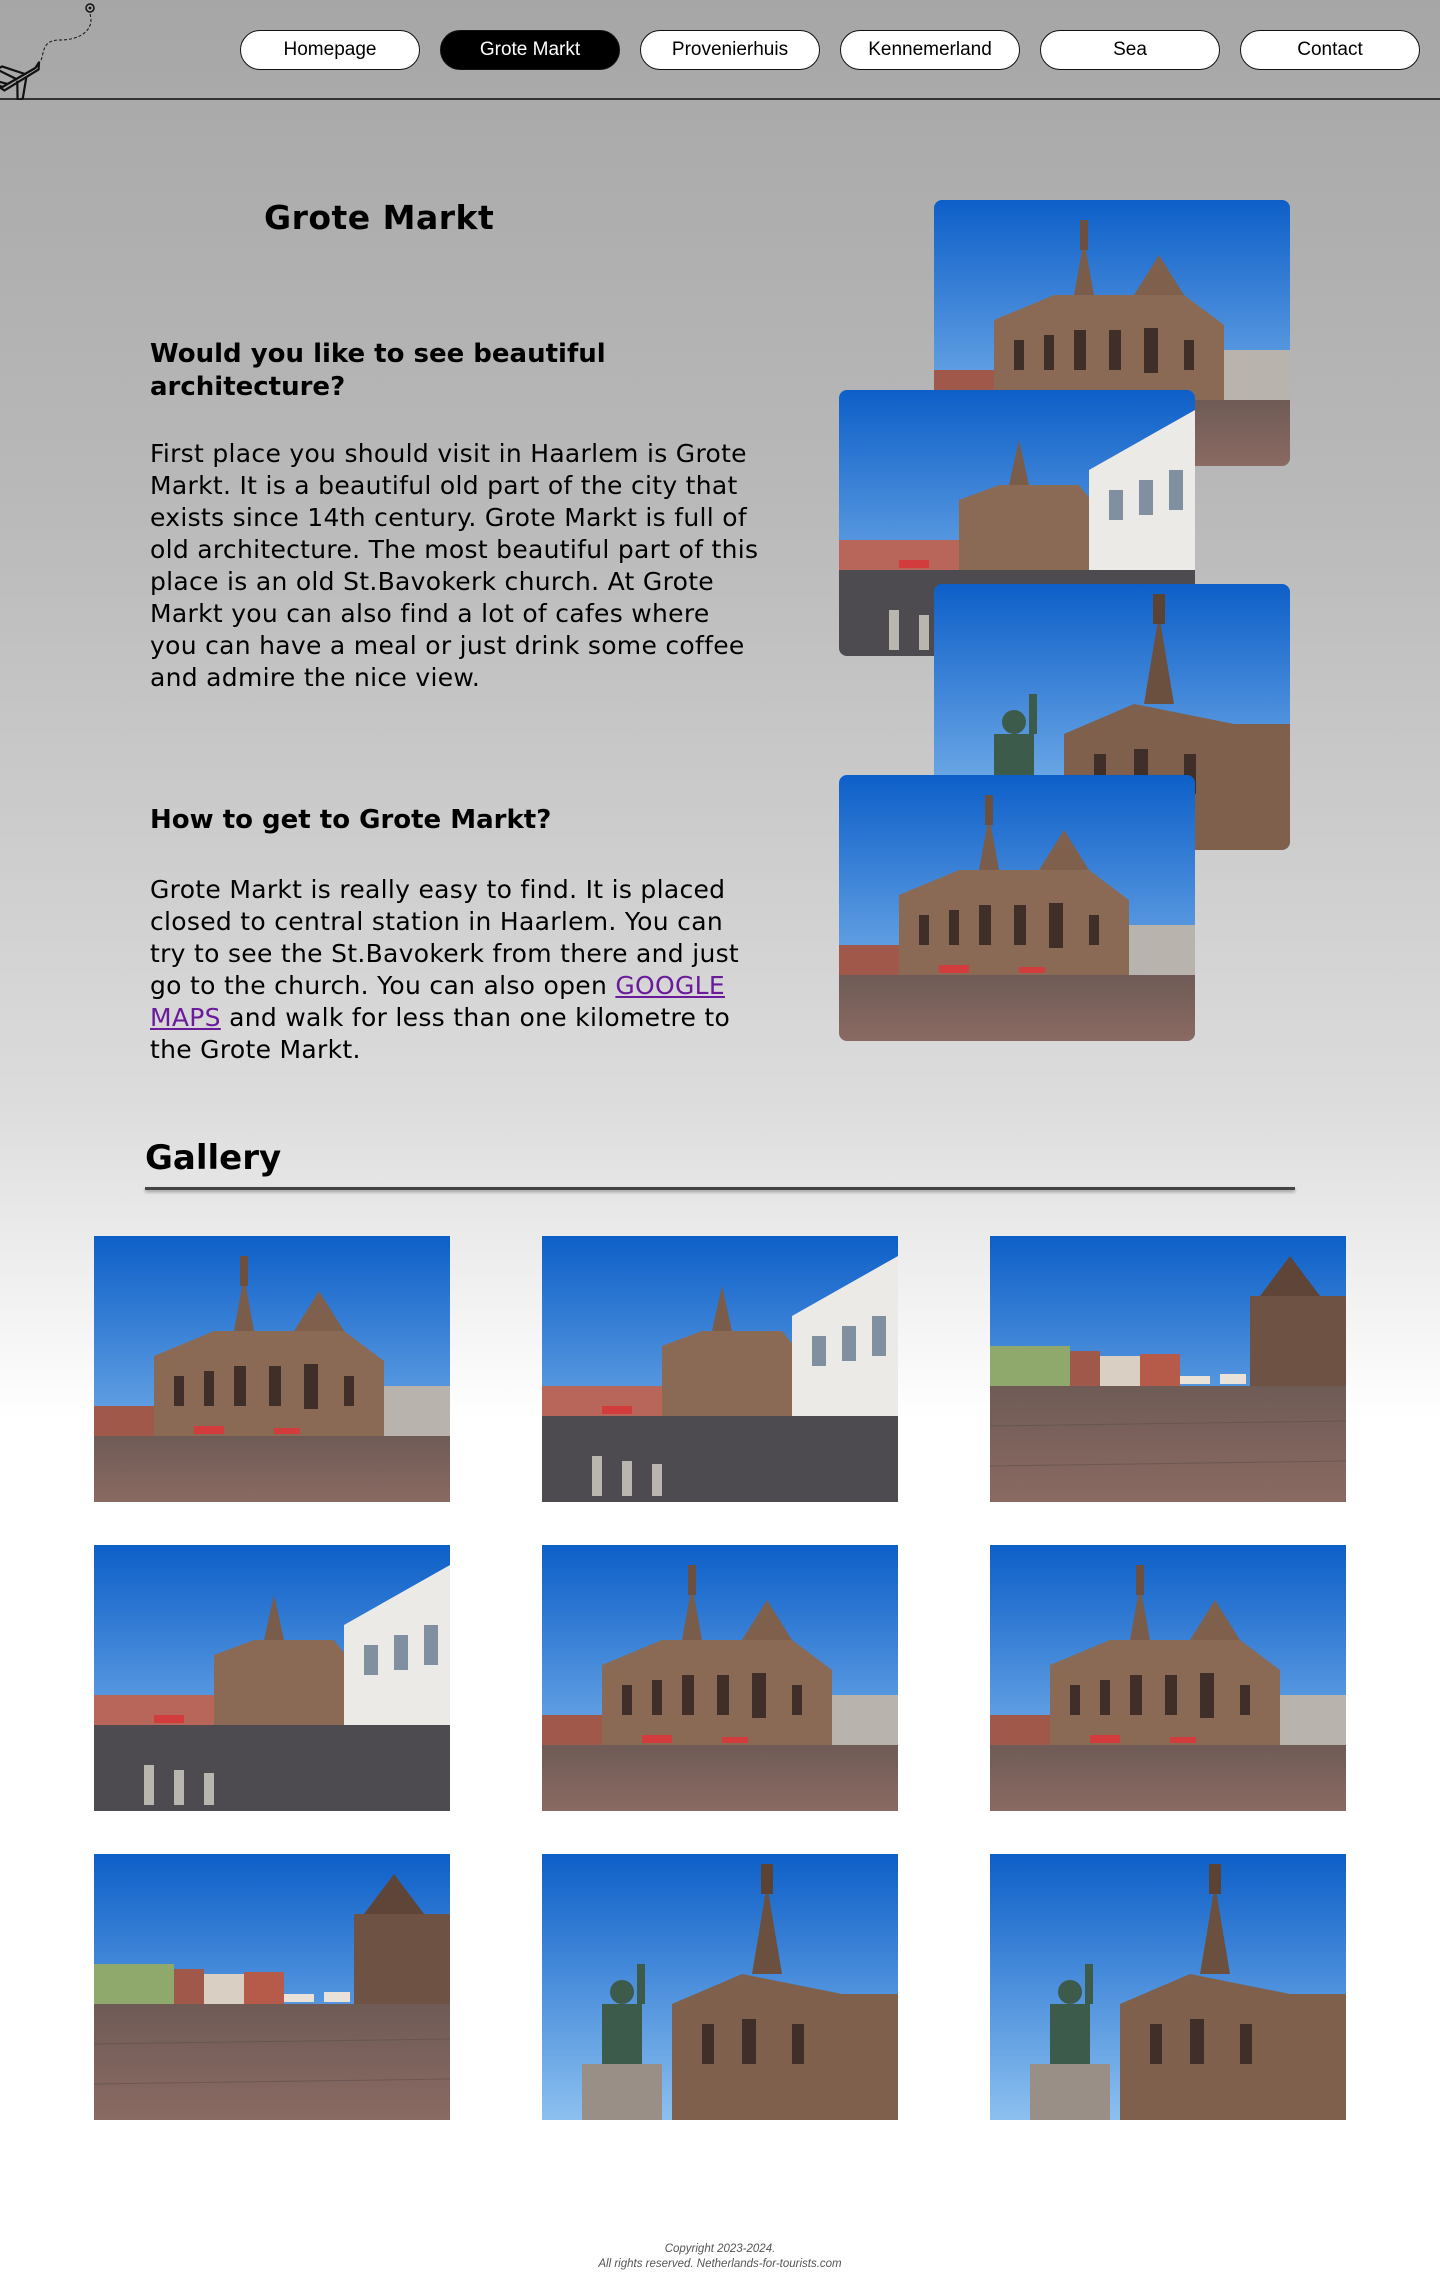 The width and height of the screenshot is (1440, 2294). I want to click on nav-homepage: Homepage, so click(330, 50).